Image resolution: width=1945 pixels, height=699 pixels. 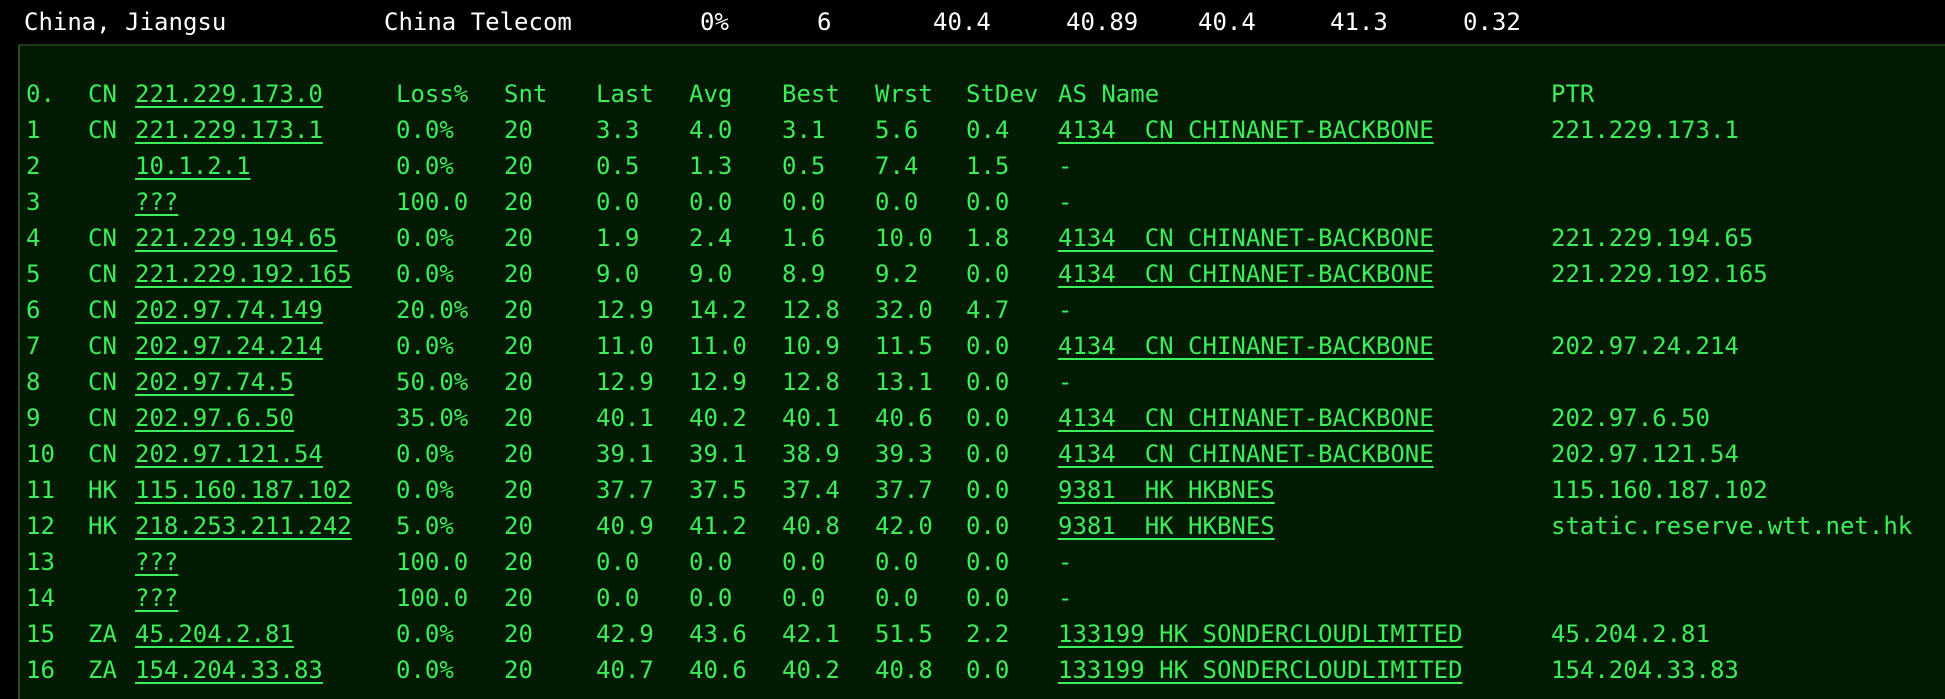 What do you see at coordinates (1652, 238) in the screenshot?
I see `ptr-value: 221.229.194.65` at bounding box center [1652, 238].